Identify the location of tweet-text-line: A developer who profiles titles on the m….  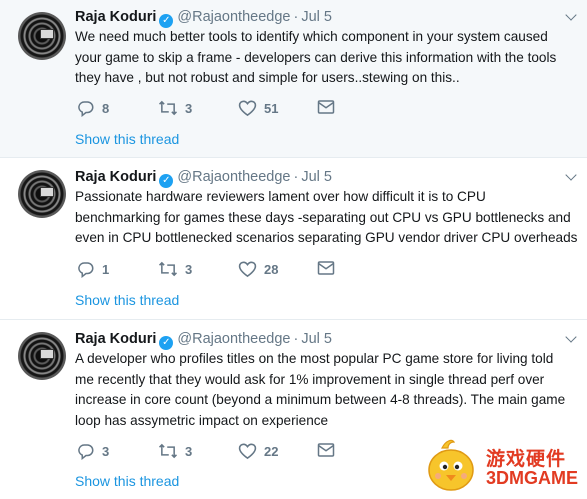
(314, 358).